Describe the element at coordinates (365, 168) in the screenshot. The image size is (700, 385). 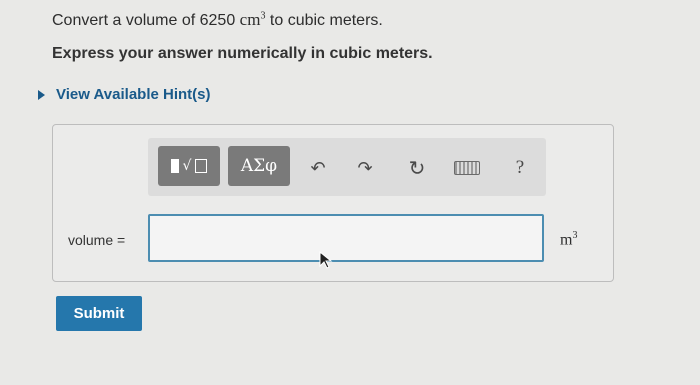
I see `redo-icon: ↷` at that location.